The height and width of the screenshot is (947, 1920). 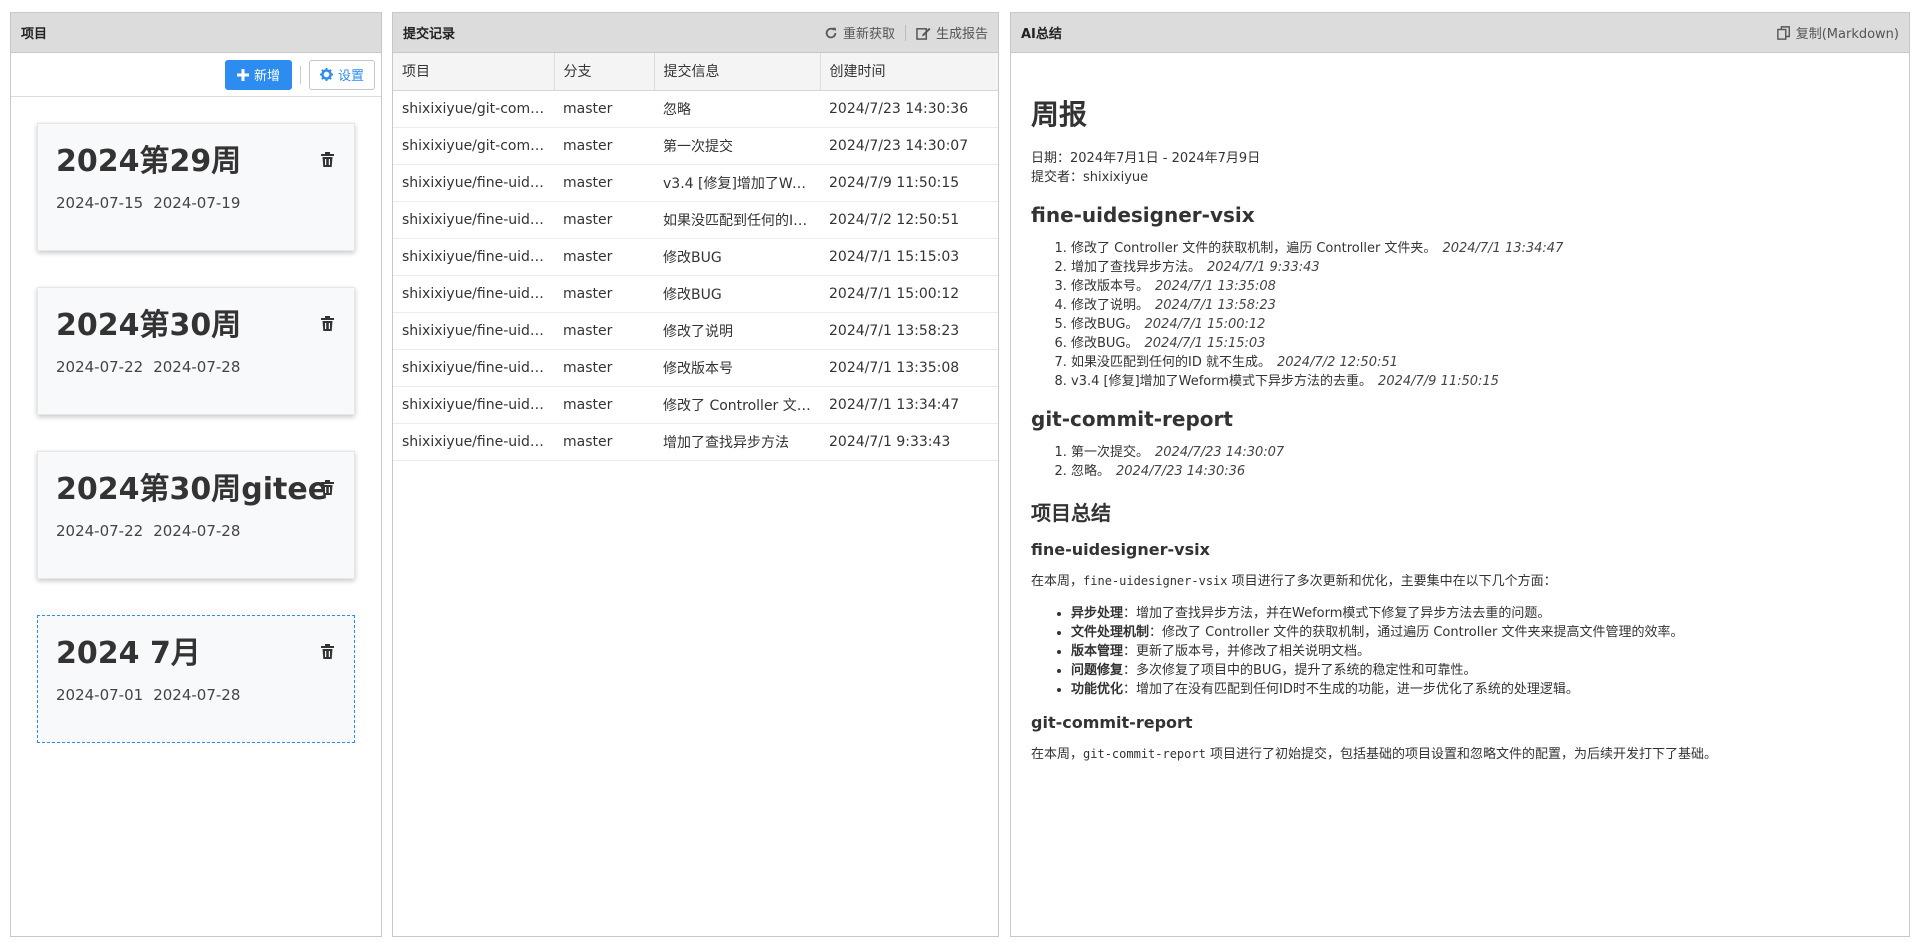 What do you see at coordinates (100, 531) in the screenshot?
I see `start-date: 2024-07-22` at bounding box center [100, 531].